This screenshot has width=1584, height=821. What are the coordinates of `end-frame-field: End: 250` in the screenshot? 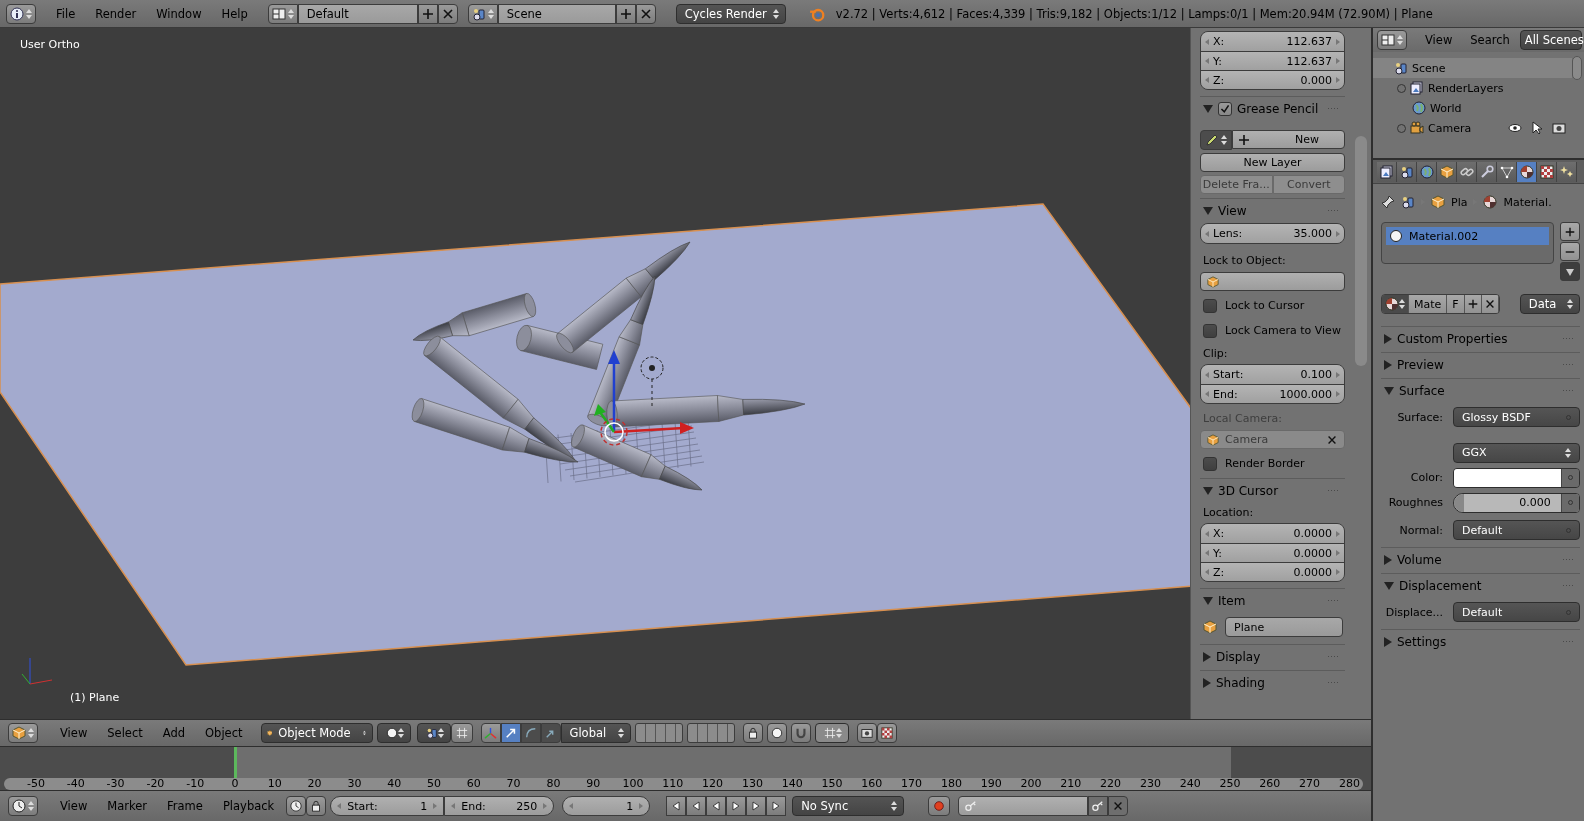 It's located at (499, 806).